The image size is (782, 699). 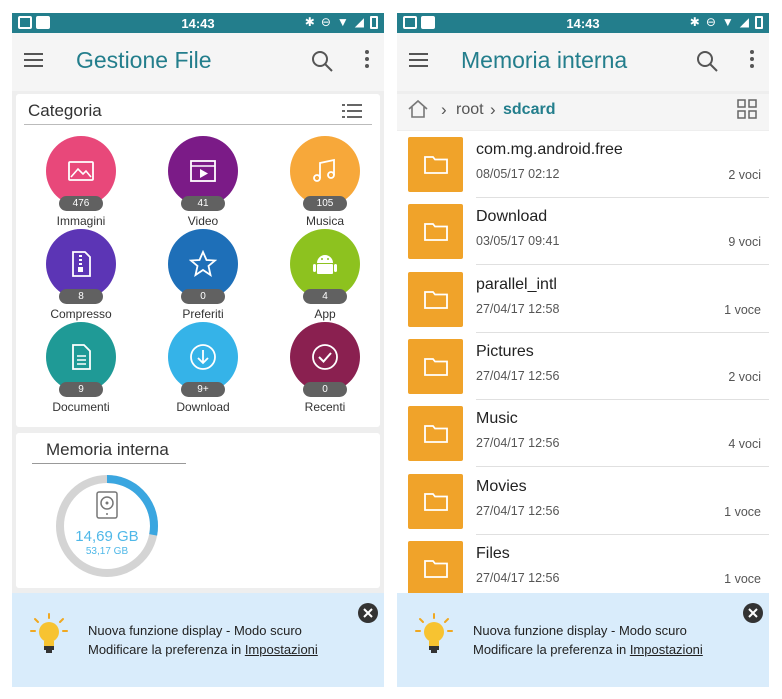 I want to click on category-immagini: 476 Immagini, so click(x=81, y=184).